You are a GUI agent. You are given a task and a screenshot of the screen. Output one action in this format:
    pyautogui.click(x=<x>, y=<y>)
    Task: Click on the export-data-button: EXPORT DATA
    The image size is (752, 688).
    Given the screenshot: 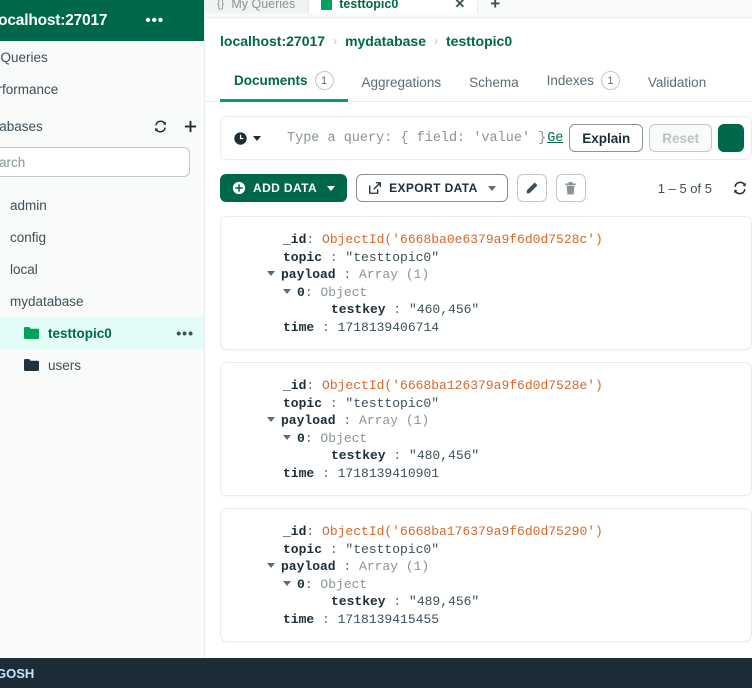 What is the action you would take?
    pyautogui.click(x=432, y=188)
    